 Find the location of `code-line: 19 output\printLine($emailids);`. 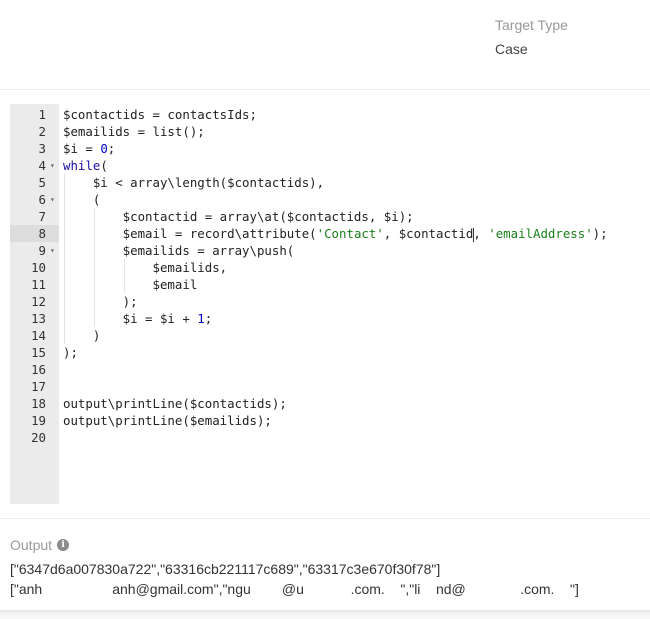

code-line: 19 output\printLine($emailids); is located at coordinates (325, 420).